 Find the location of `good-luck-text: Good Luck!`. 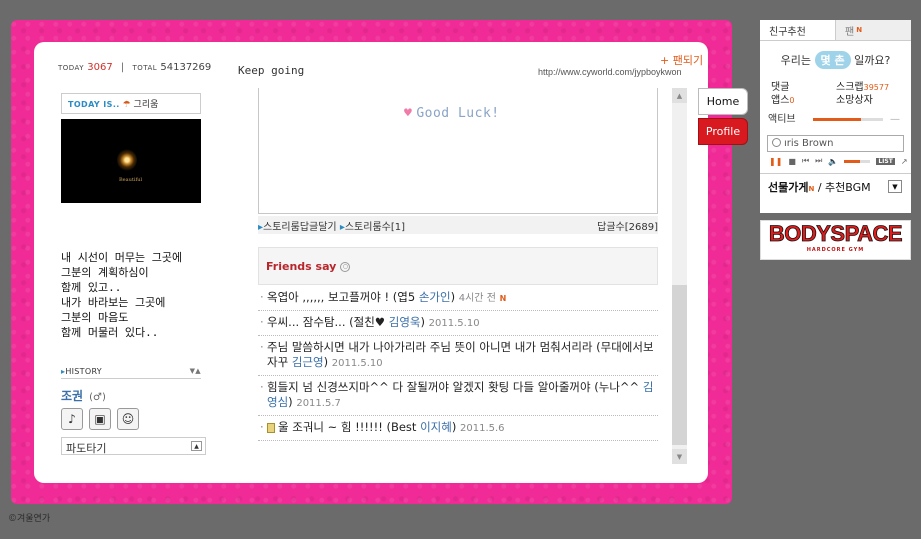

good-luck-text: Good Luck! is located at coordinates (458, 113).